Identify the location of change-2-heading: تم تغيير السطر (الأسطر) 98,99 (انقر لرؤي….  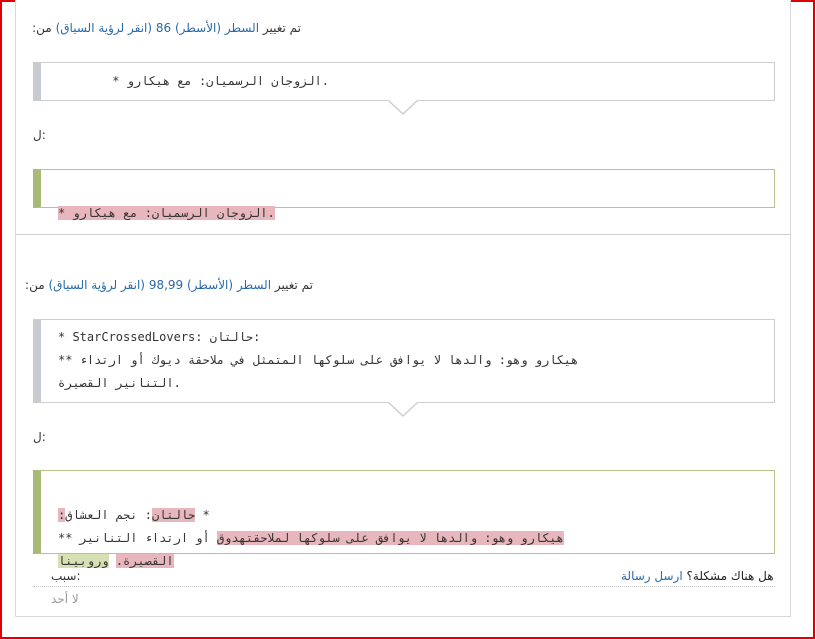
(169, 285).